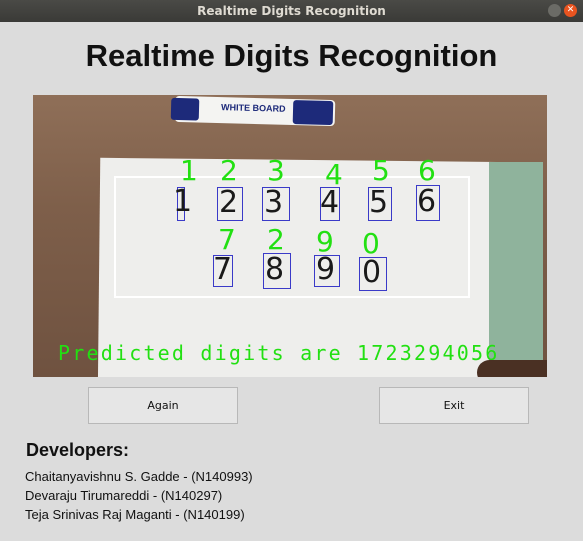  I want to click on predicted-digit-label: 4, so click(334, 174).